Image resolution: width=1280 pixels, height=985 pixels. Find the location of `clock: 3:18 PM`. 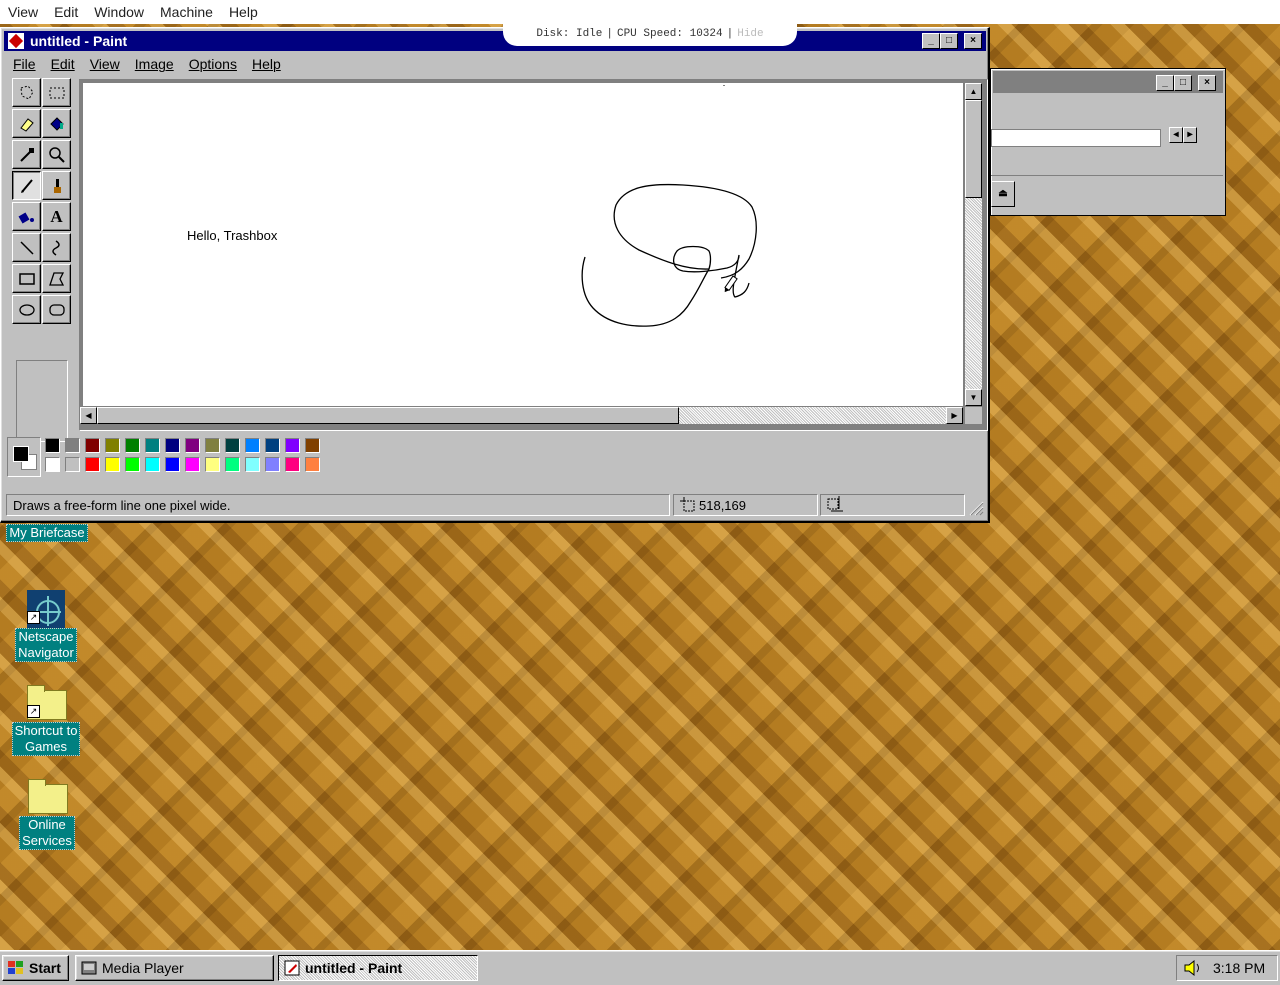

clock: 3:18 PM is located at coordinates (1239, 968).